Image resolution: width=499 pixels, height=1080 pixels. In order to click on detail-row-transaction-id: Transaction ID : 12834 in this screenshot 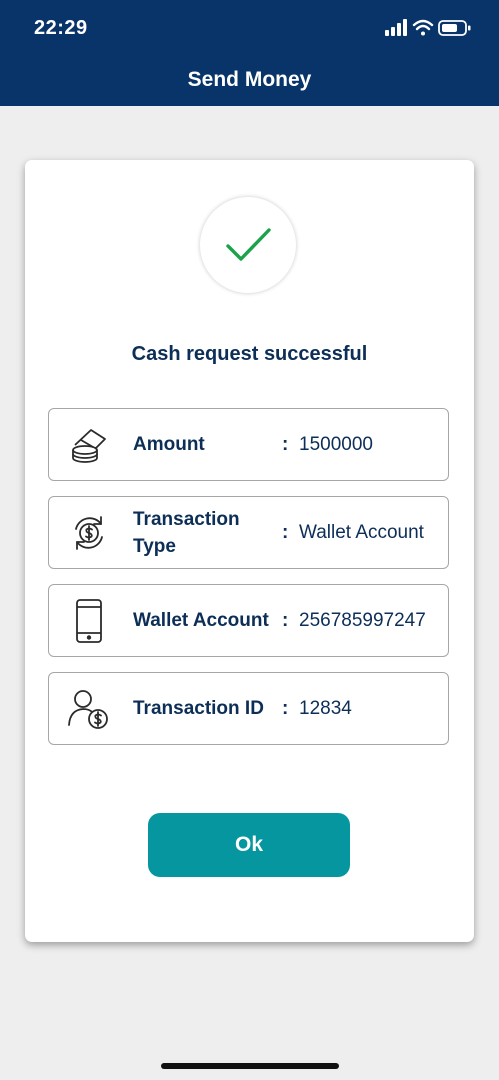, I will do `click(248, 708)`.